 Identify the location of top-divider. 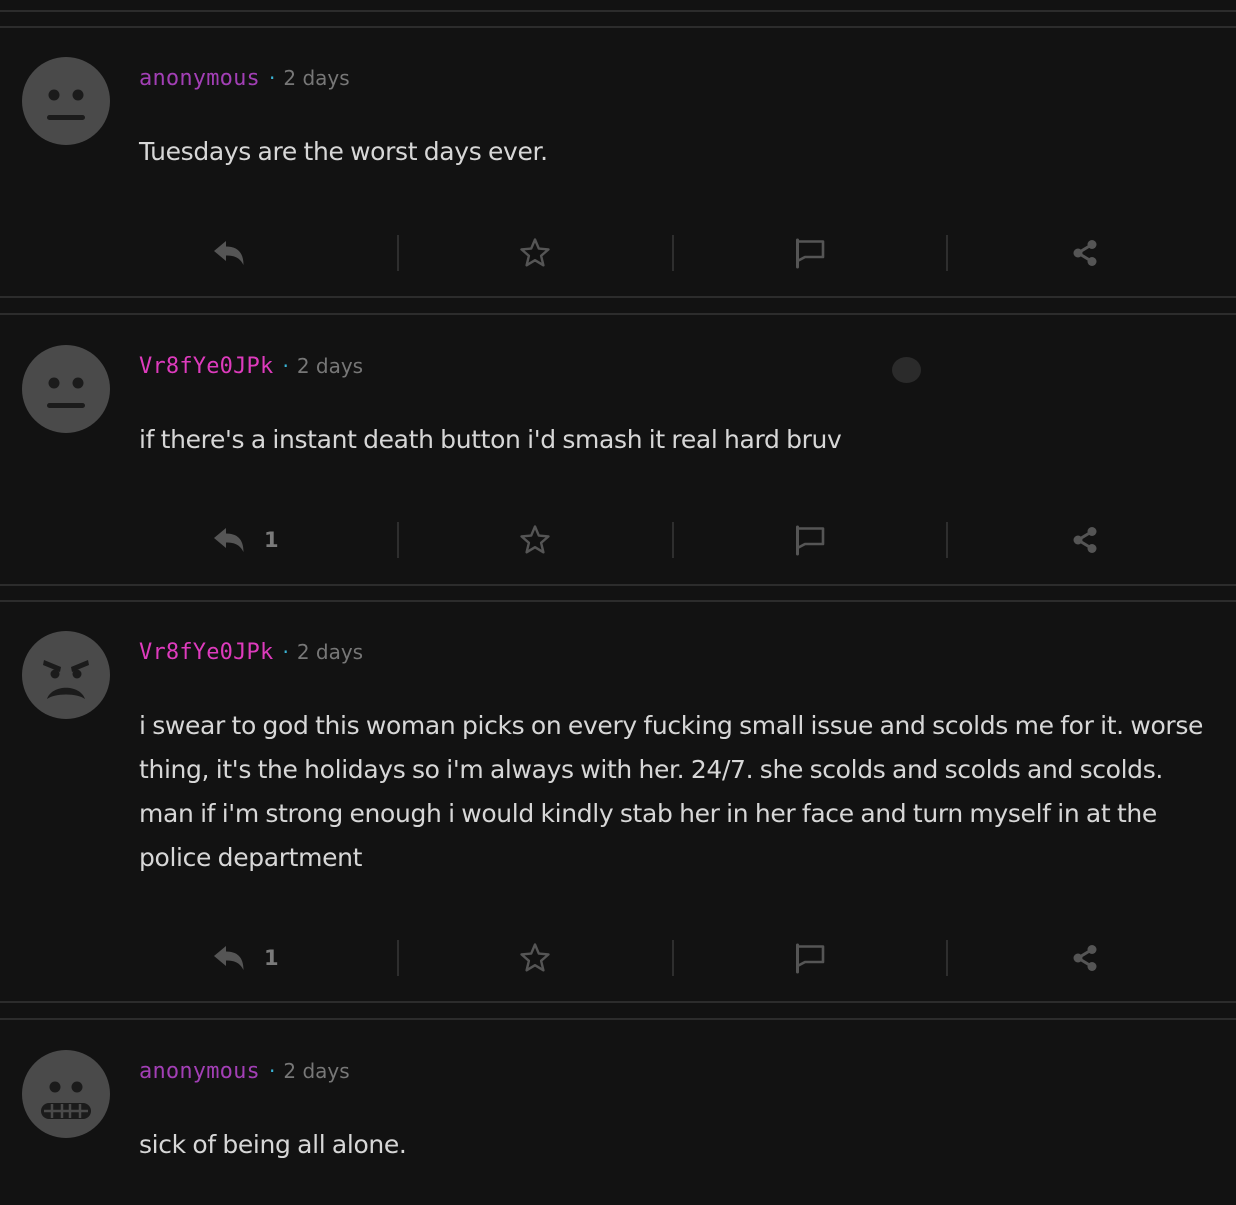
(618, 11).